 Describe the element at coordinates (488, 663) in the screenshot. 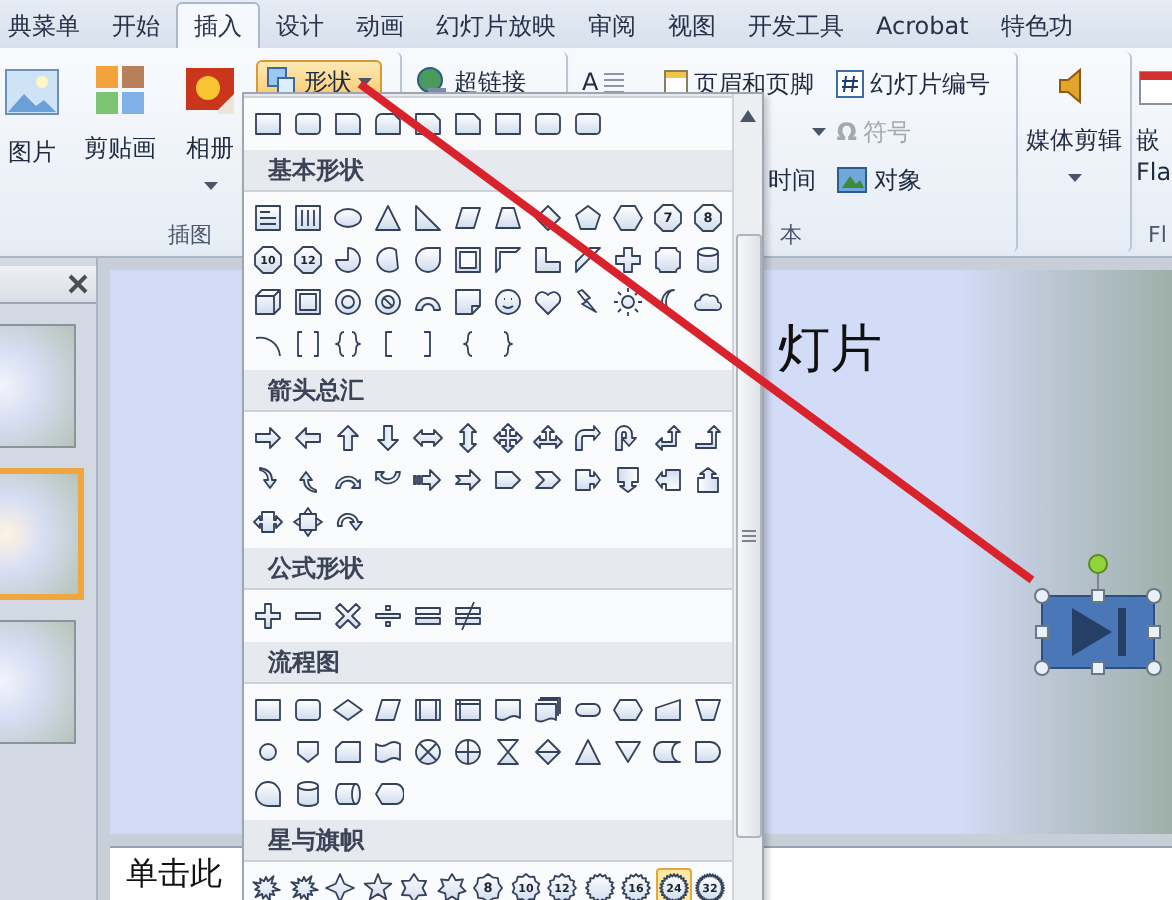

I see `section-heading: 流程图` at that location.